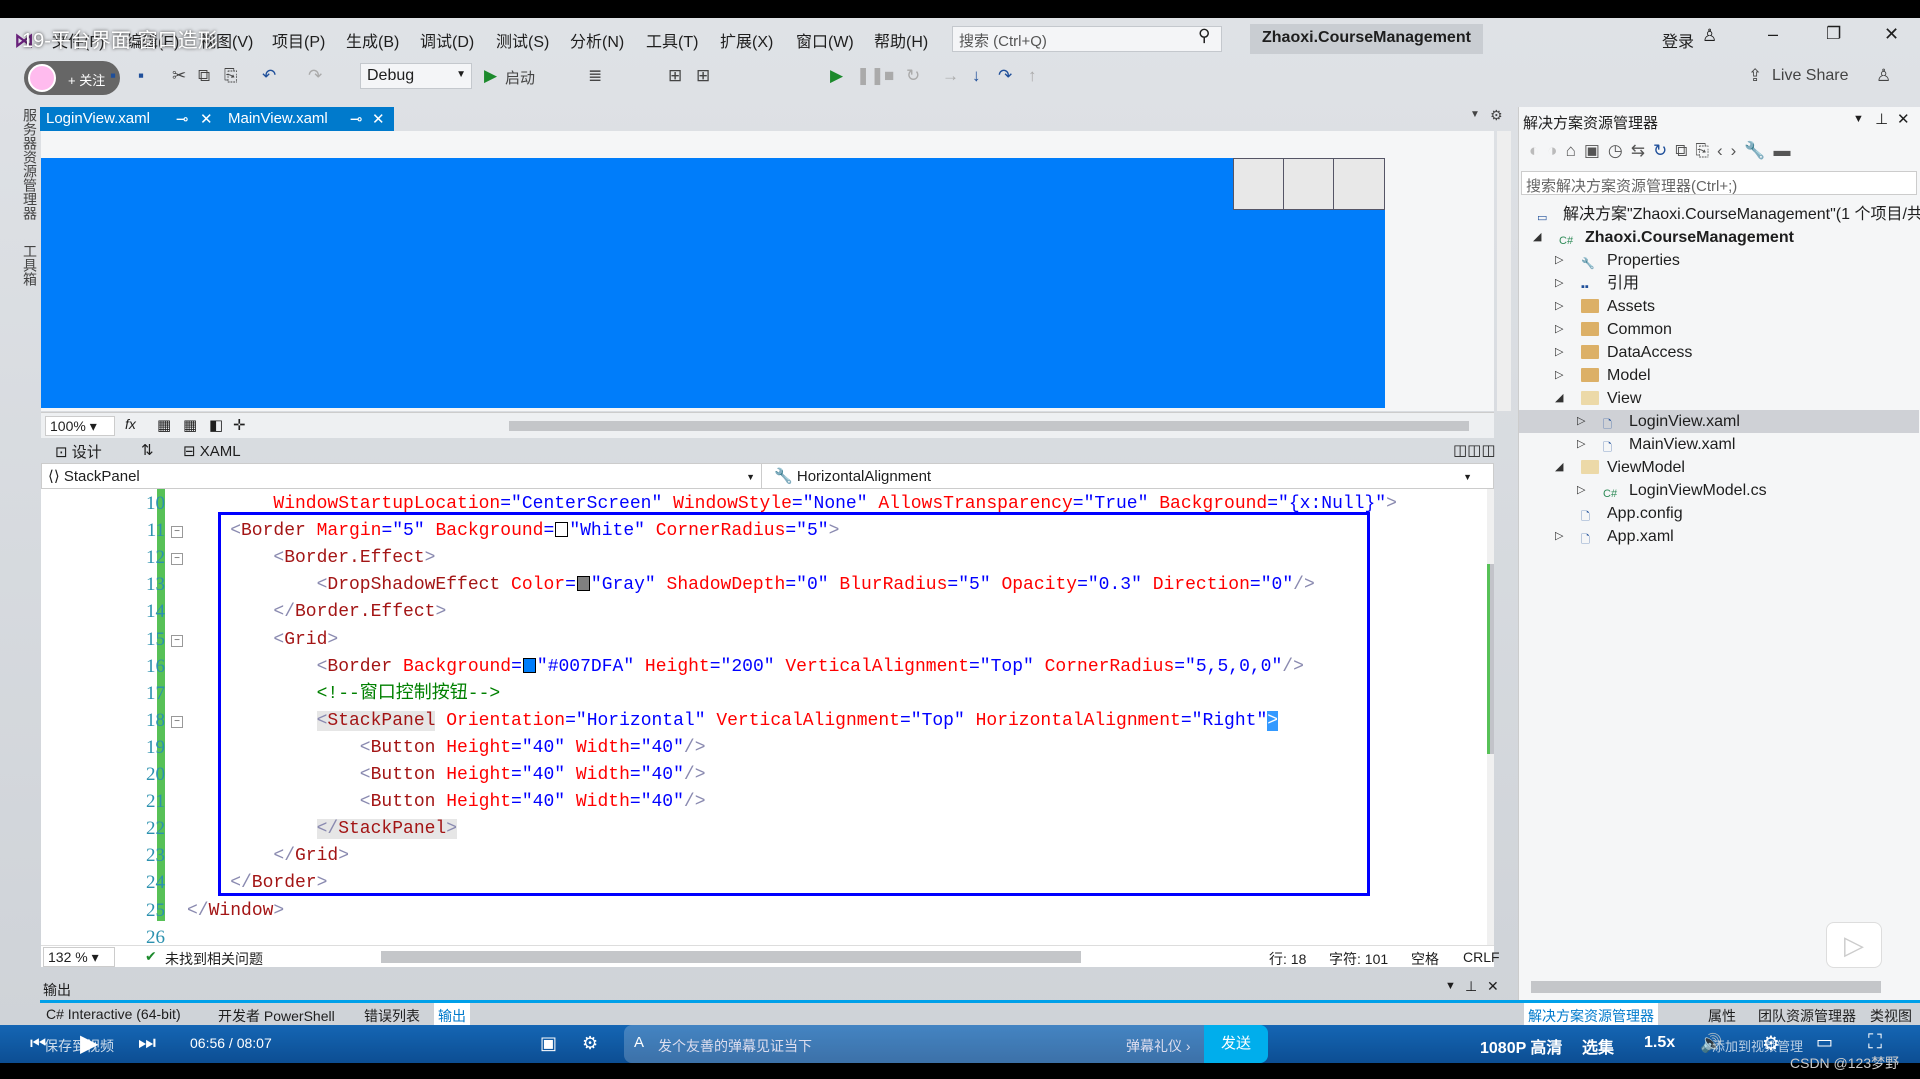  Describe the element at coordinates (80, 426) in the screenshot. I see `designer-zoom-select: 100% ▾` at that location.